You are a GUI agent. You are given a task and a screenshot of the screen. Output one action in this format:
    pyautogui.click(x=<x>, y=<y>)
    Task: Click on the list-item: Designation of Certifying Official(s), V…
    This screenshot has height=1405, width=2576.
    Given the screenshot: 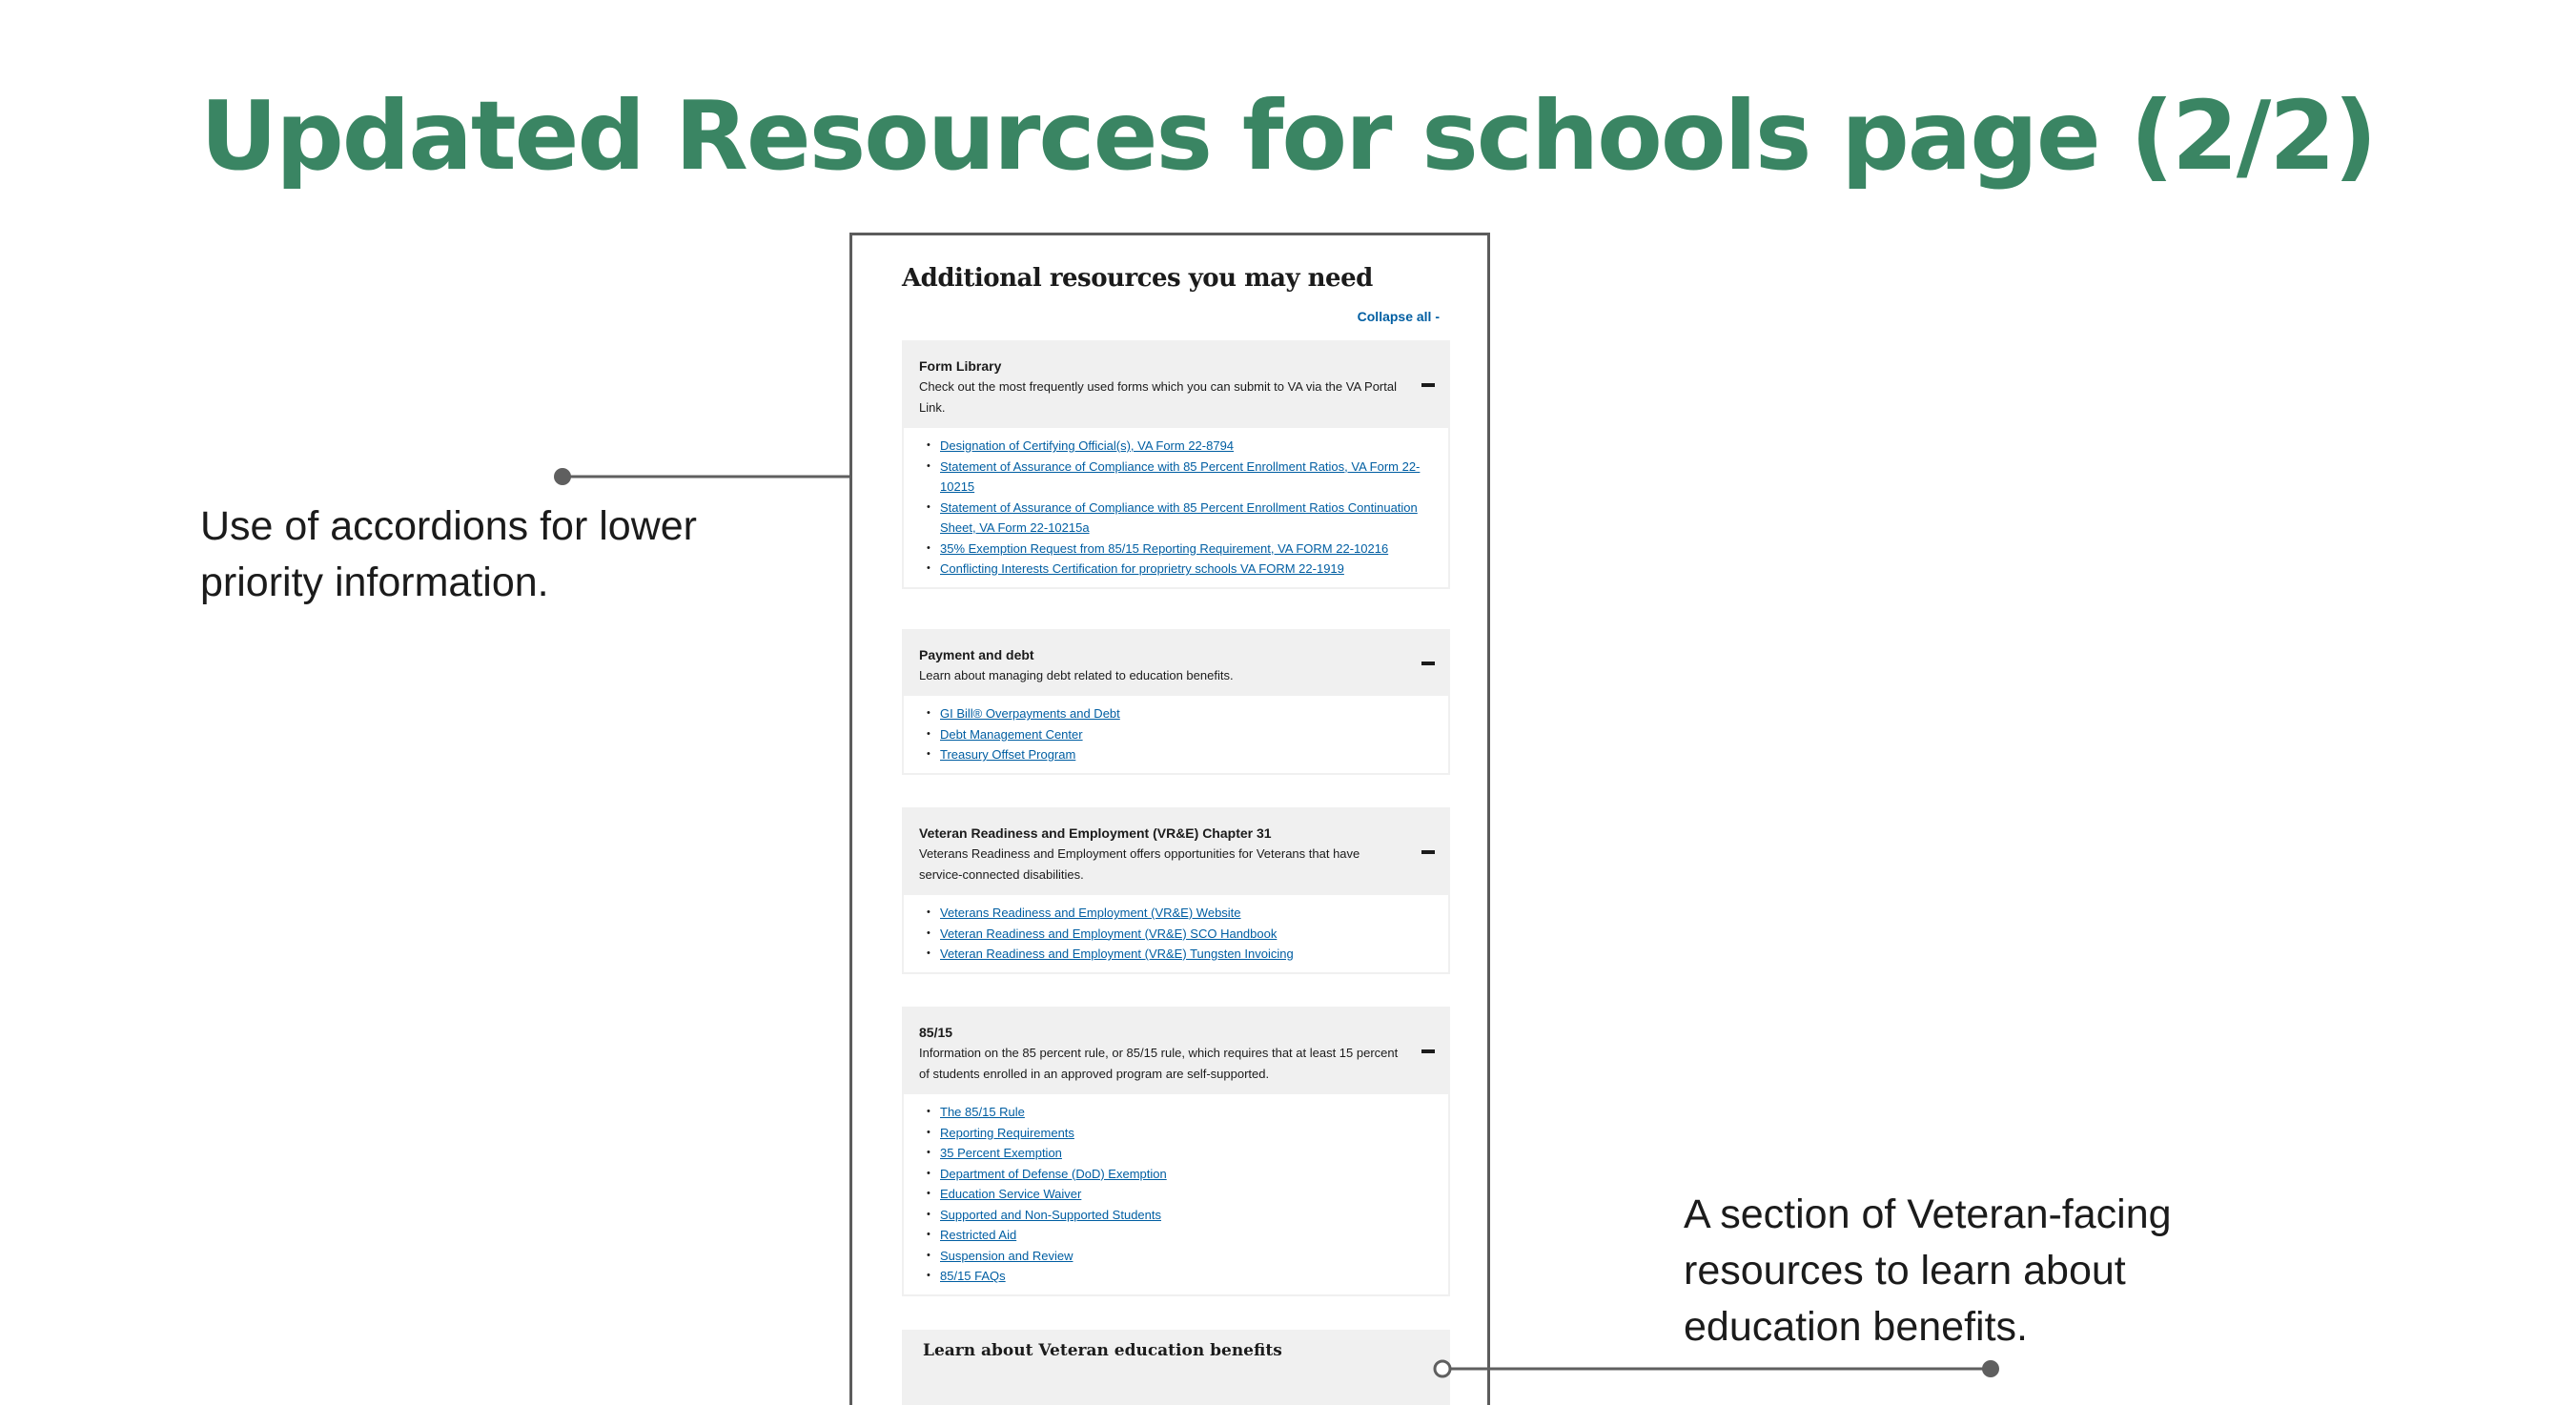 What is the action you would take?
    pyautogui.click(x=1179, y=446)
    